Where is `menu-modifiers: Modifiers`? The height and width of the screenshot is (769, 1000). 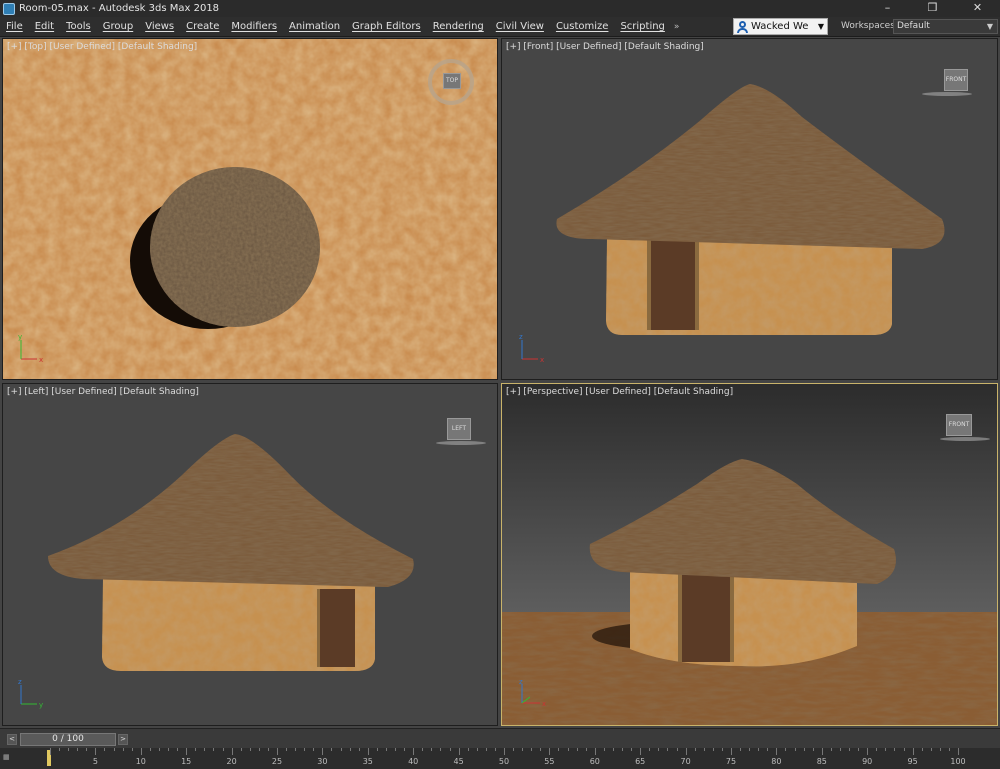
menu-modifiers: Modifiers is located at coordinates (254, 26).